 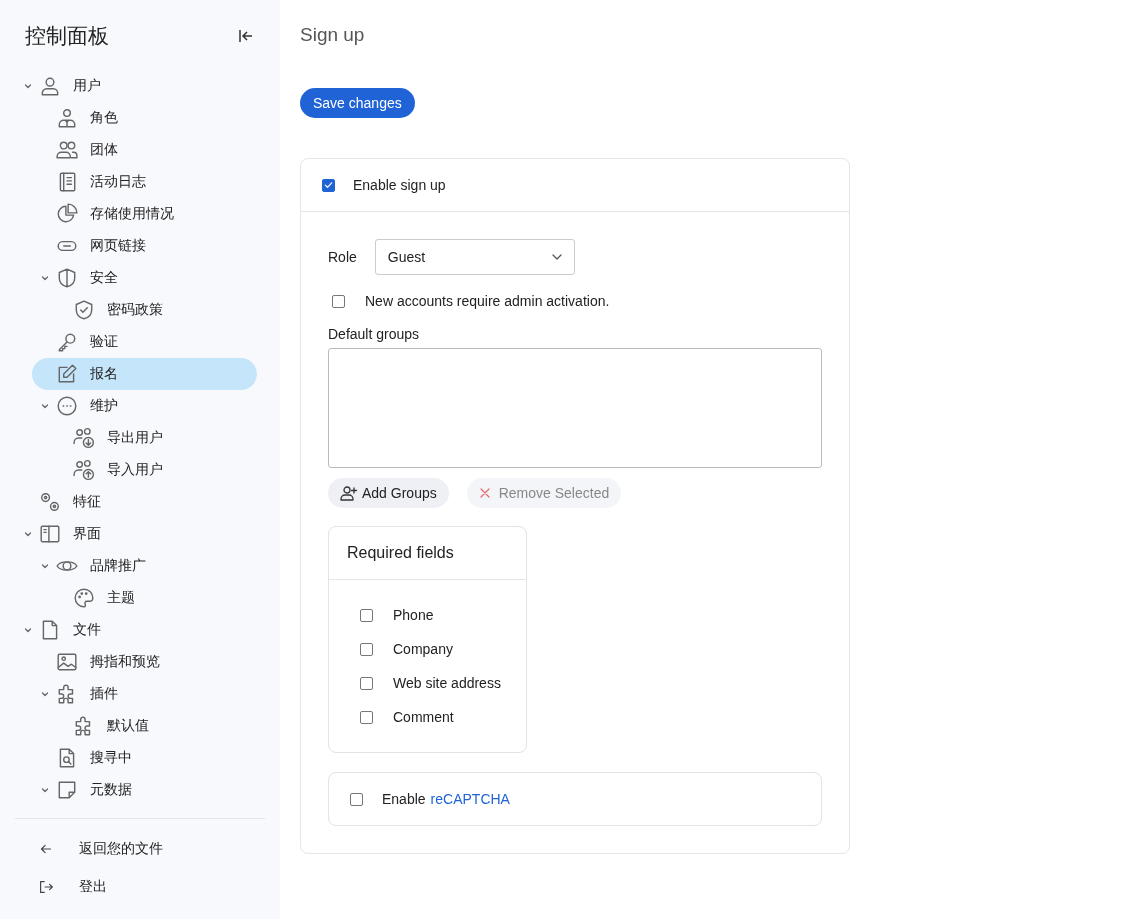 I want to click on sidebar-title: 控制面板, so click(x=67, y=36).